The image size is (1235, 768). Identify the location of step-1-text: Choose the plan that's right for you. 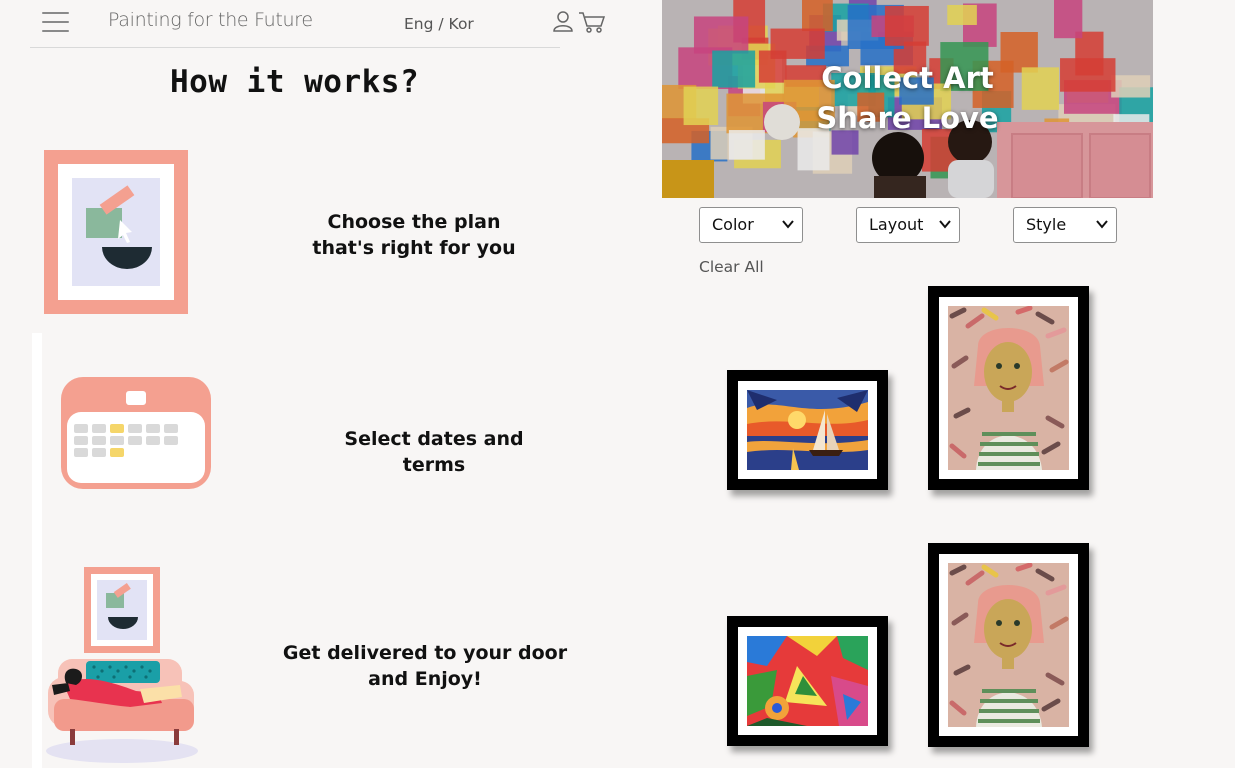
(414, 235).